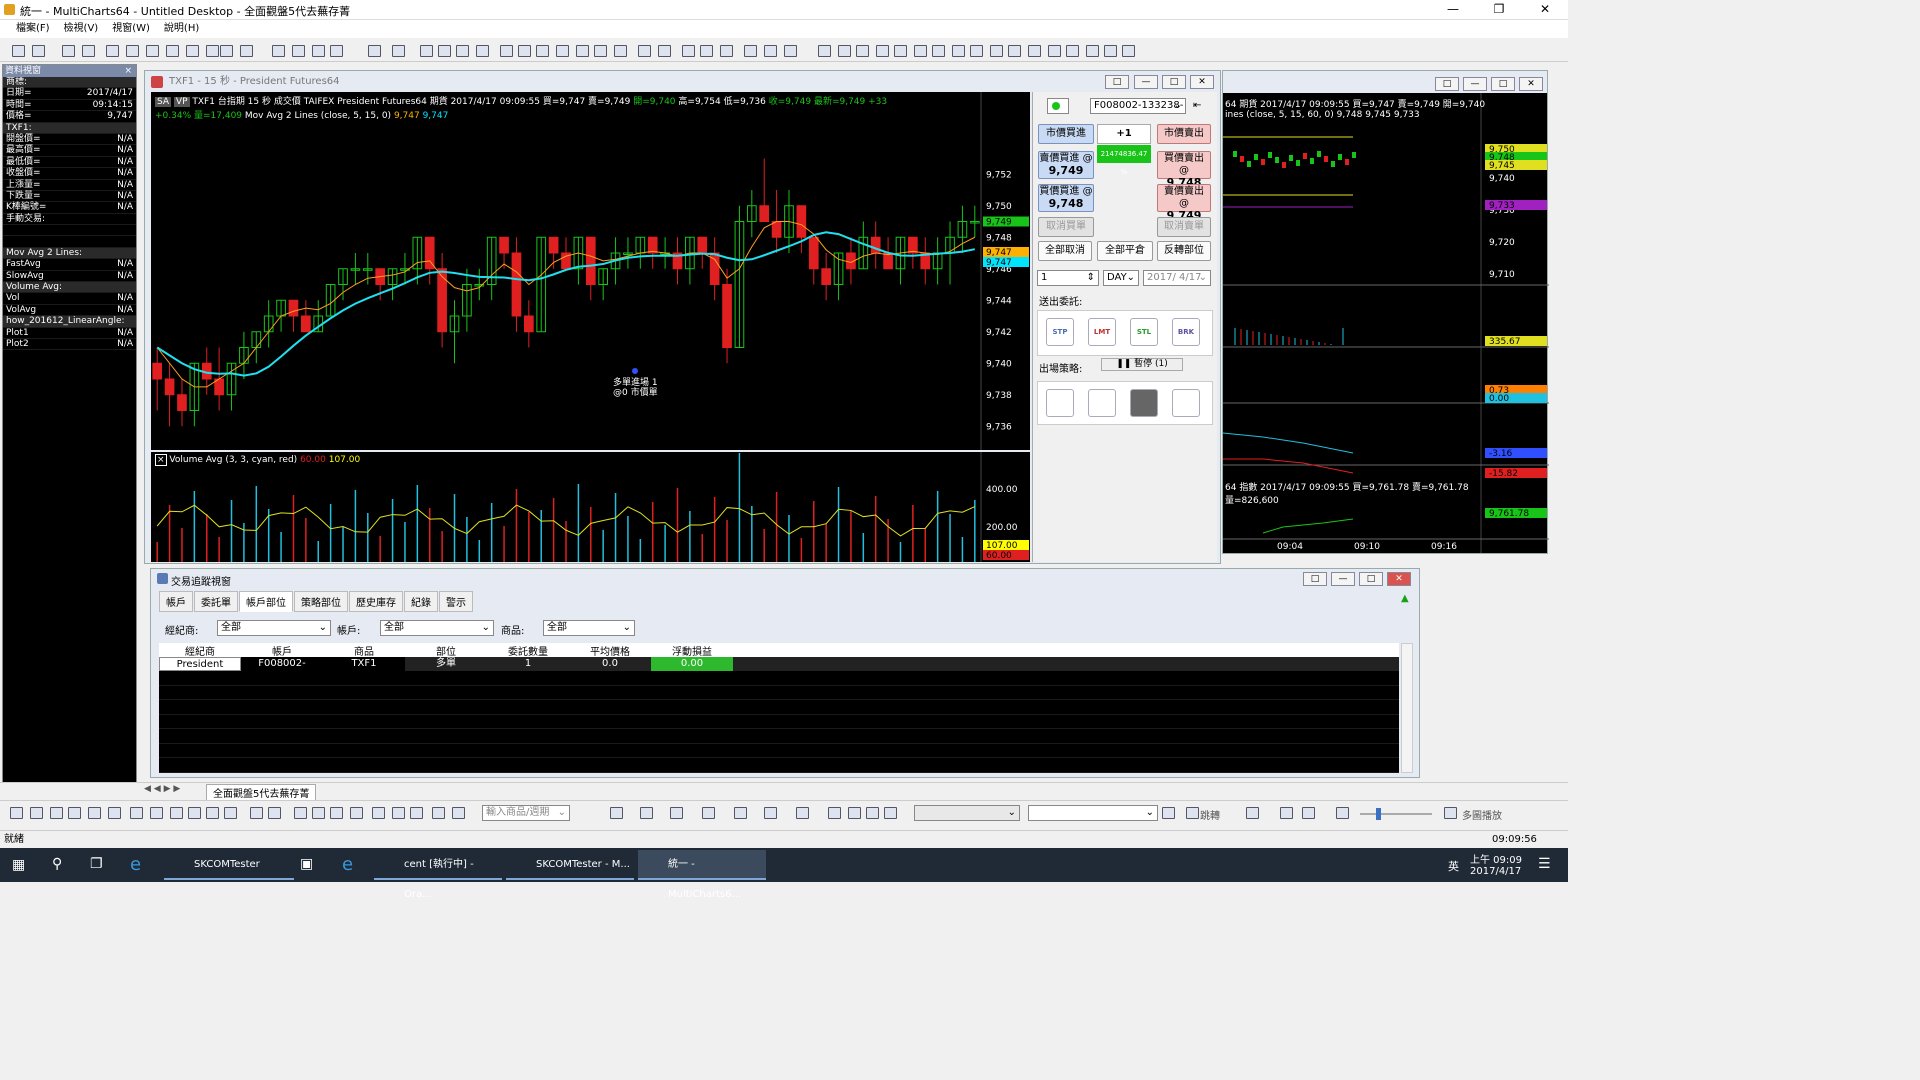 This screenshot has height=1080, width=1920. Describe the element at coordinates (600, 51) in the screenshot. I see `toolbar-tool-27-icon` at that location.